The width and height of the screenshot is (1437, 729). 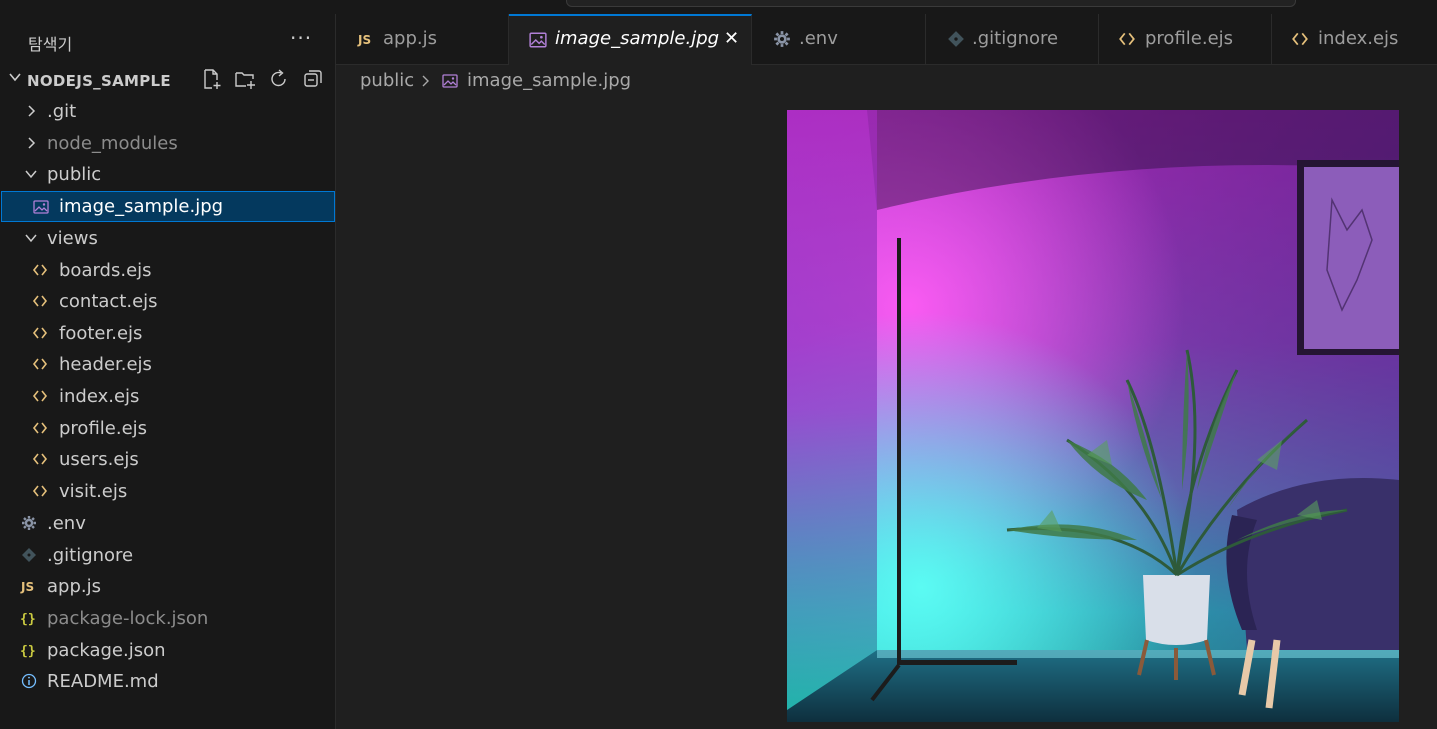 What do you see at coordinates (167, 396) in the screenshot?
I see `tree-file-index-ejs: index.ejs` at bounding box center [167, 396].